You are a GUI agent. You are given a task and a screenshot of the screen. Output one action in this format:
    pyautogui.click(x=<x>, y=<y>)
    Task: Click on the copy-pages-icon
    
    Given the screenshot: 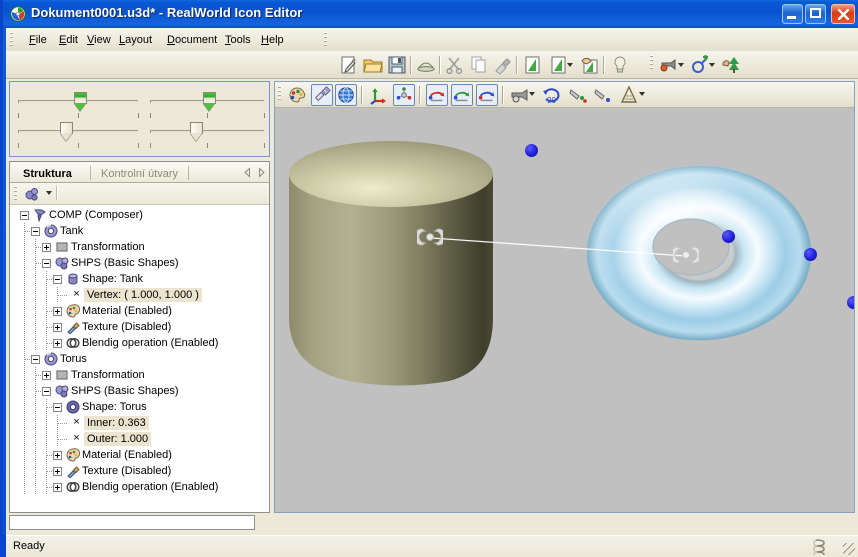 What is the action you would take?
    pyautogui.click(x=479, y=65)
    